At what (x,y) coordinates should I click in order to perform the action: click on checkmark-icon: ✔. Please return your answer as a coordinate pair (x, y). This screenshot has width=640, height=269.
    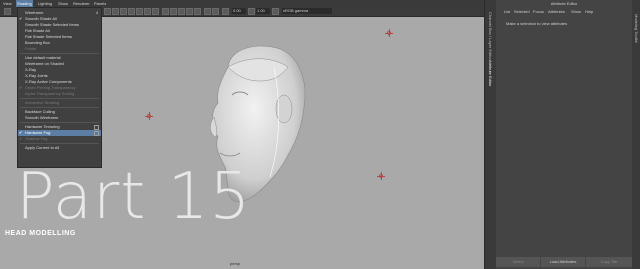
    Looking at the image, I should click on (21, 138).